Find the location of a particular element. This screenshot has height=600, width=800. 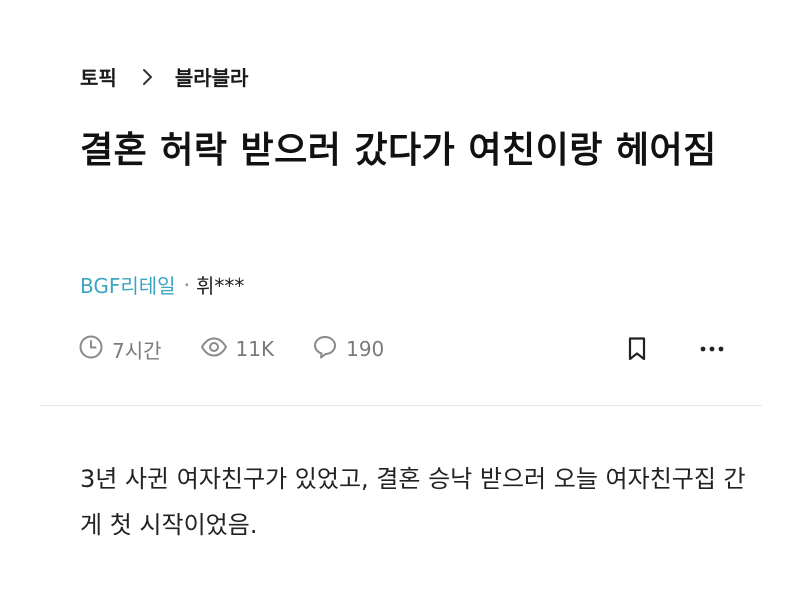

post-actions is located at coordinates (675, 349).